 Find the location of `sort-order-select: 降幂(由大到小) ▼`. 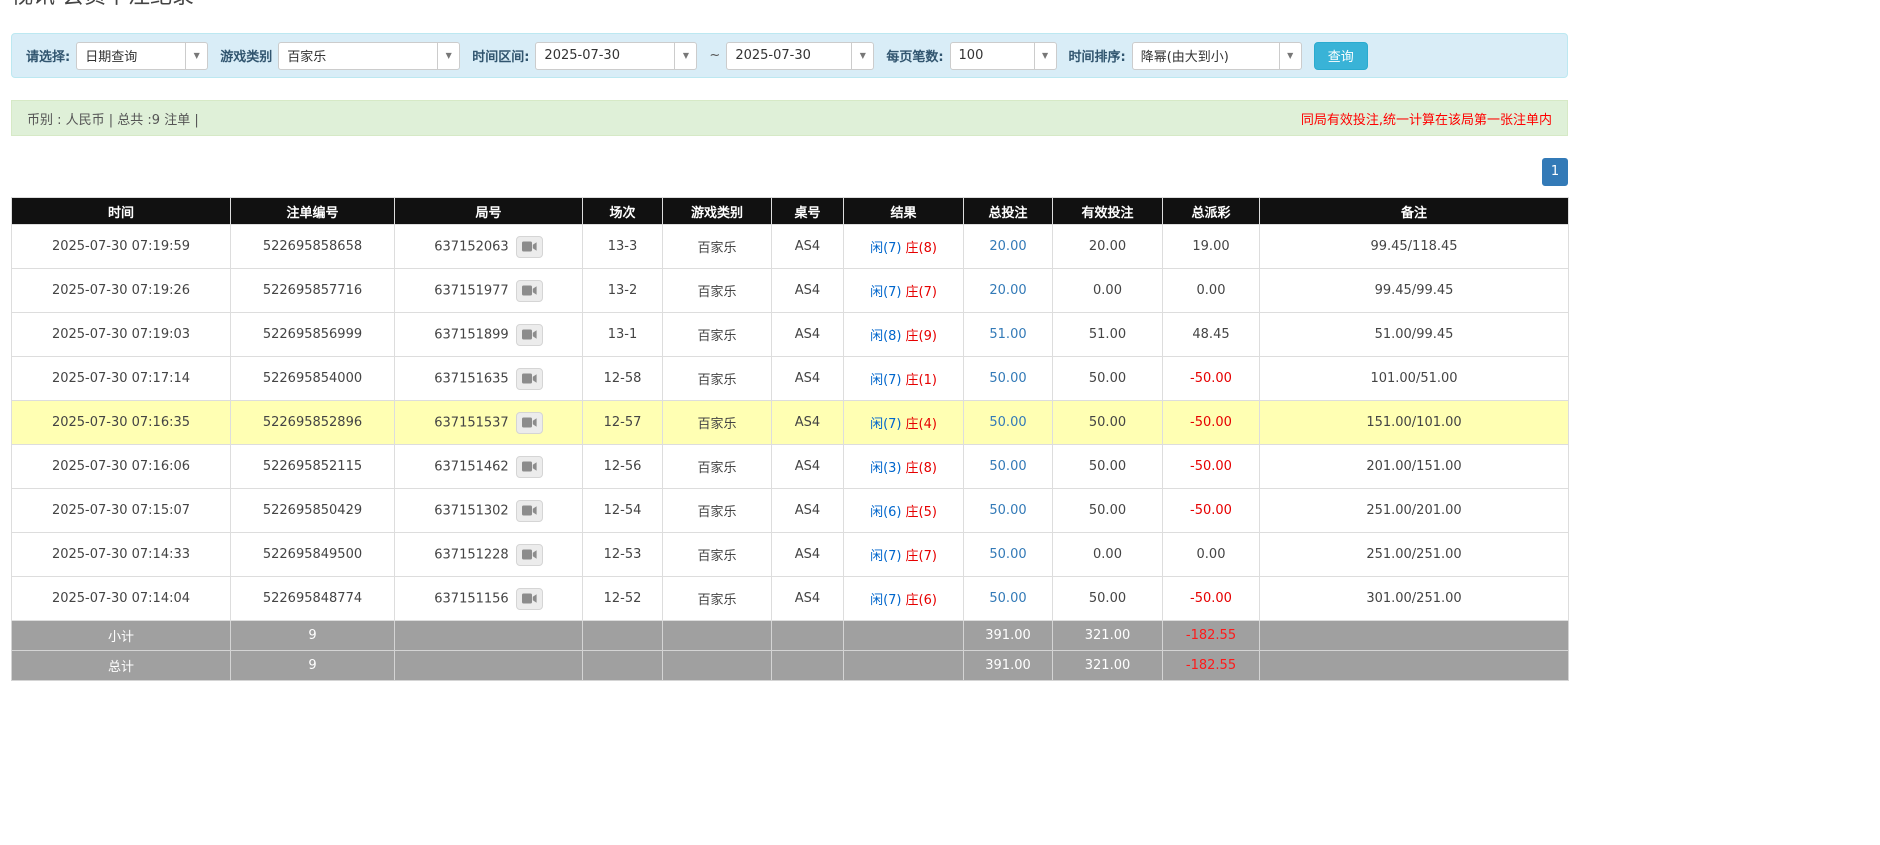

sort-order-select: 降幂(由大到小) ▼ is located at coordinates (1216, 55).